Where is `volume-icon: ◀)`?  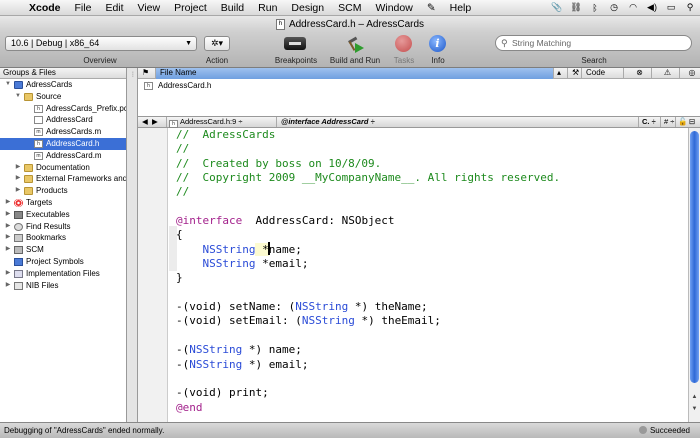
volume-icon: ◀) is located at coordinates (652, 7).